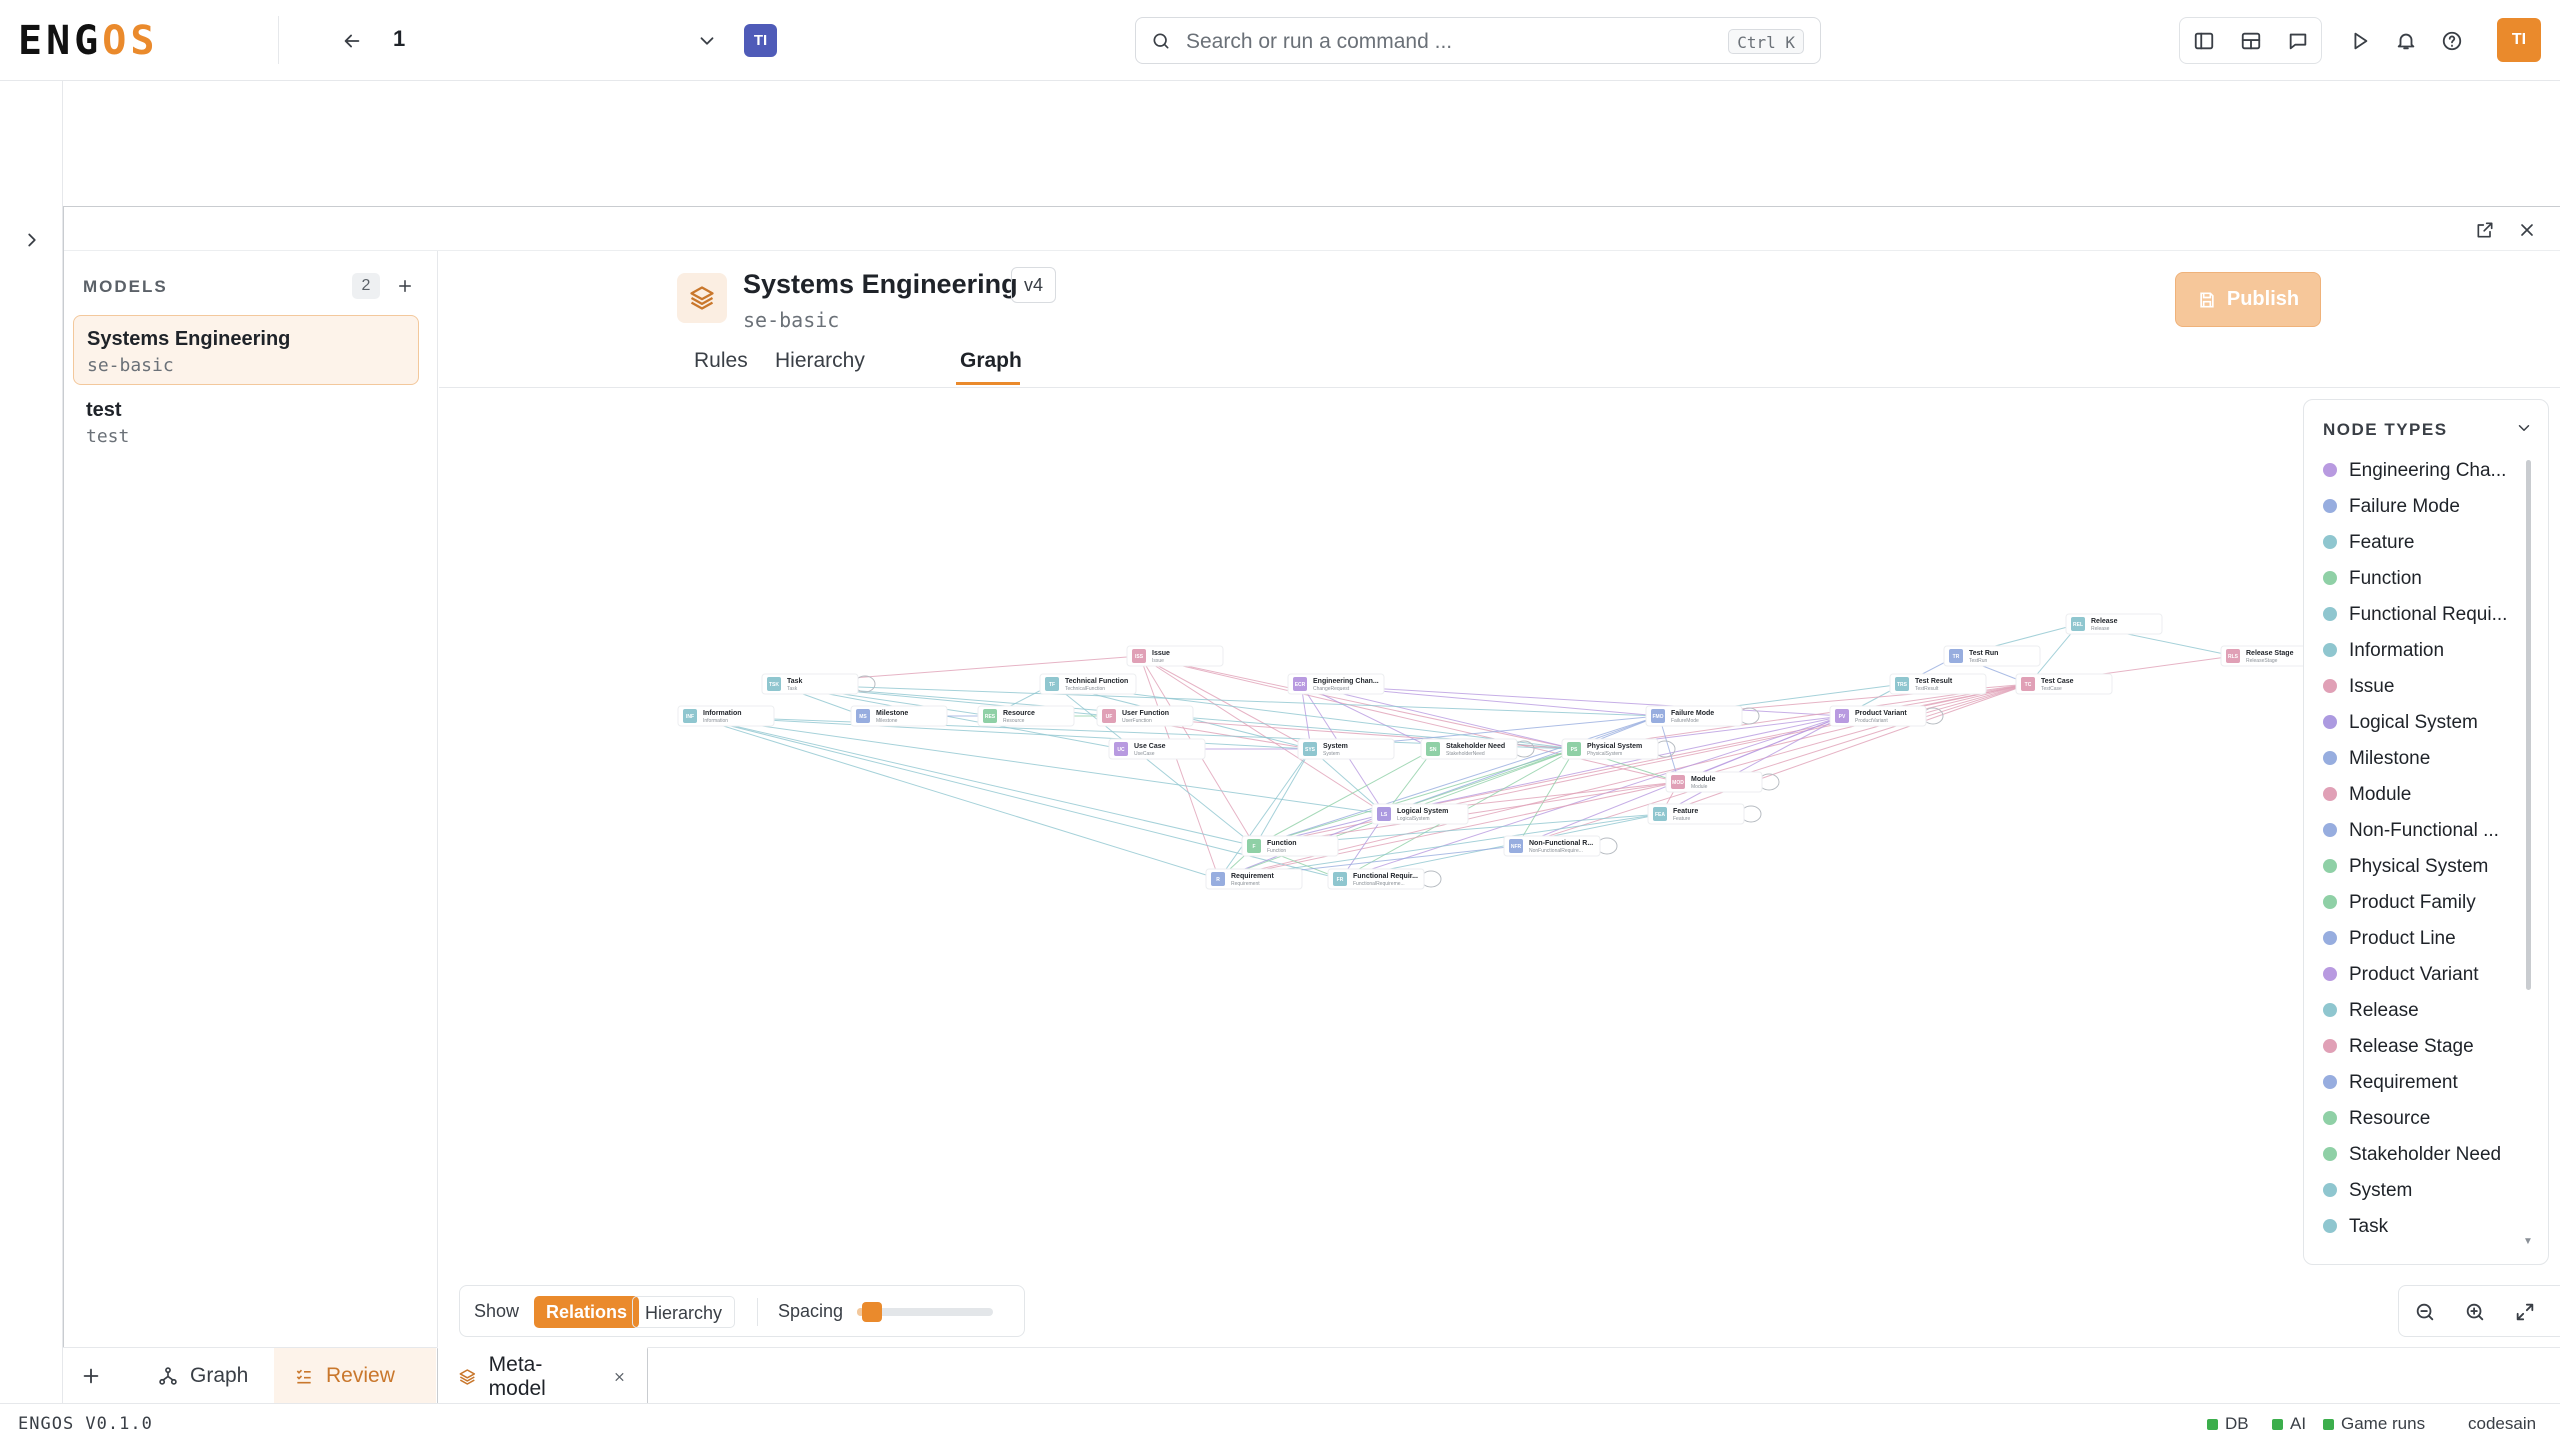  Describe the element at coordinates (1478, 40) in the screenshot. I see `command-search: Search or run a command ... Ctrl K` at that location.